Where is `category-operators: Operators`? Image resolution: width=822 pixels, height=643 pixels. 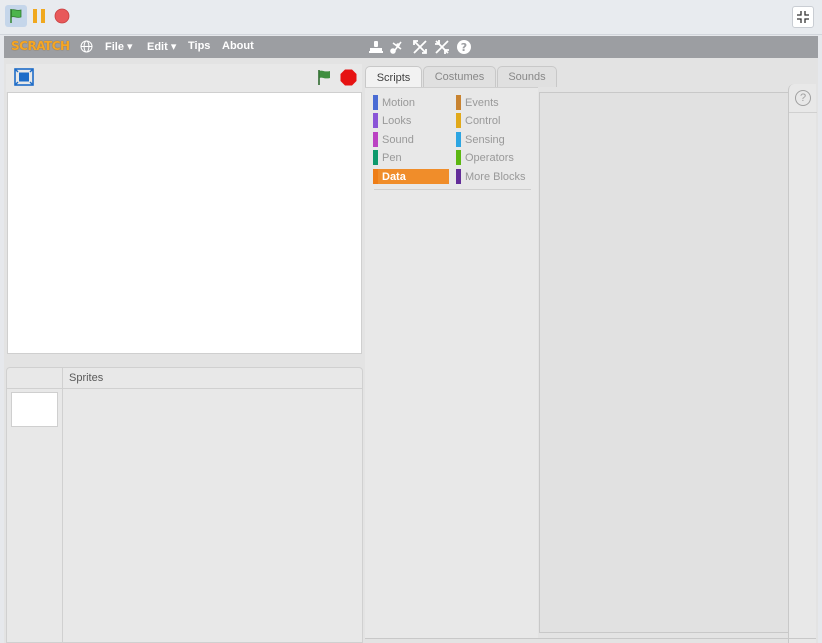
category-operators: Operators is located at coordinates (494, 157).